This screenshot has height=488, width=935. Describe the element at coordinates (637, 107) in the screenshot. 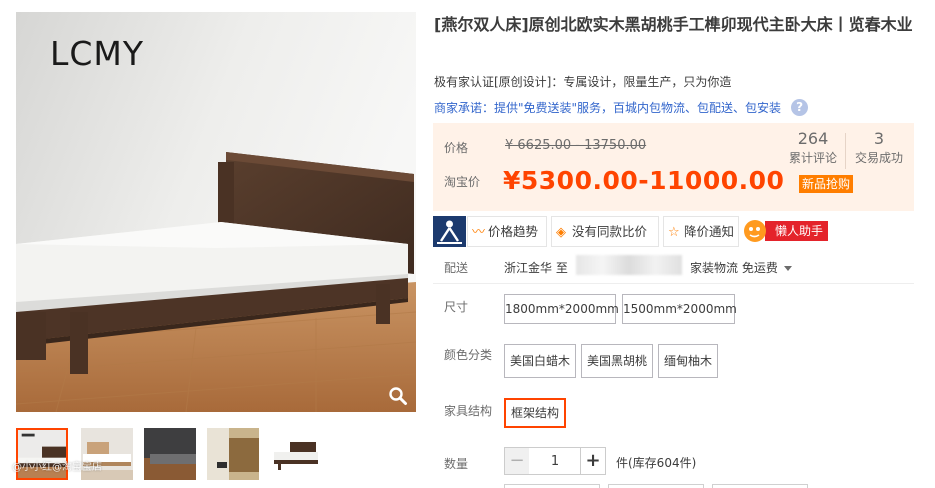

I see `promise-link: 提供"免费送装"服务，百城内包物流、包配送、包安装` at that location.